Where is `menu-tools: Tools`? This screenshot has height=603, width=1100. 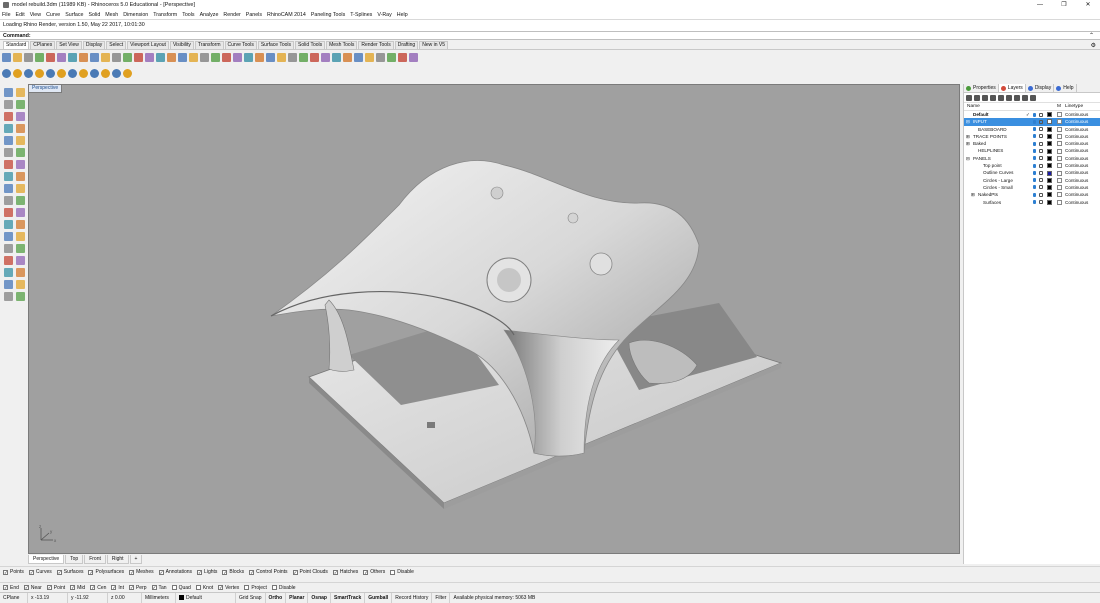 menu-tools: Tools is located at coordinates (188, 15).